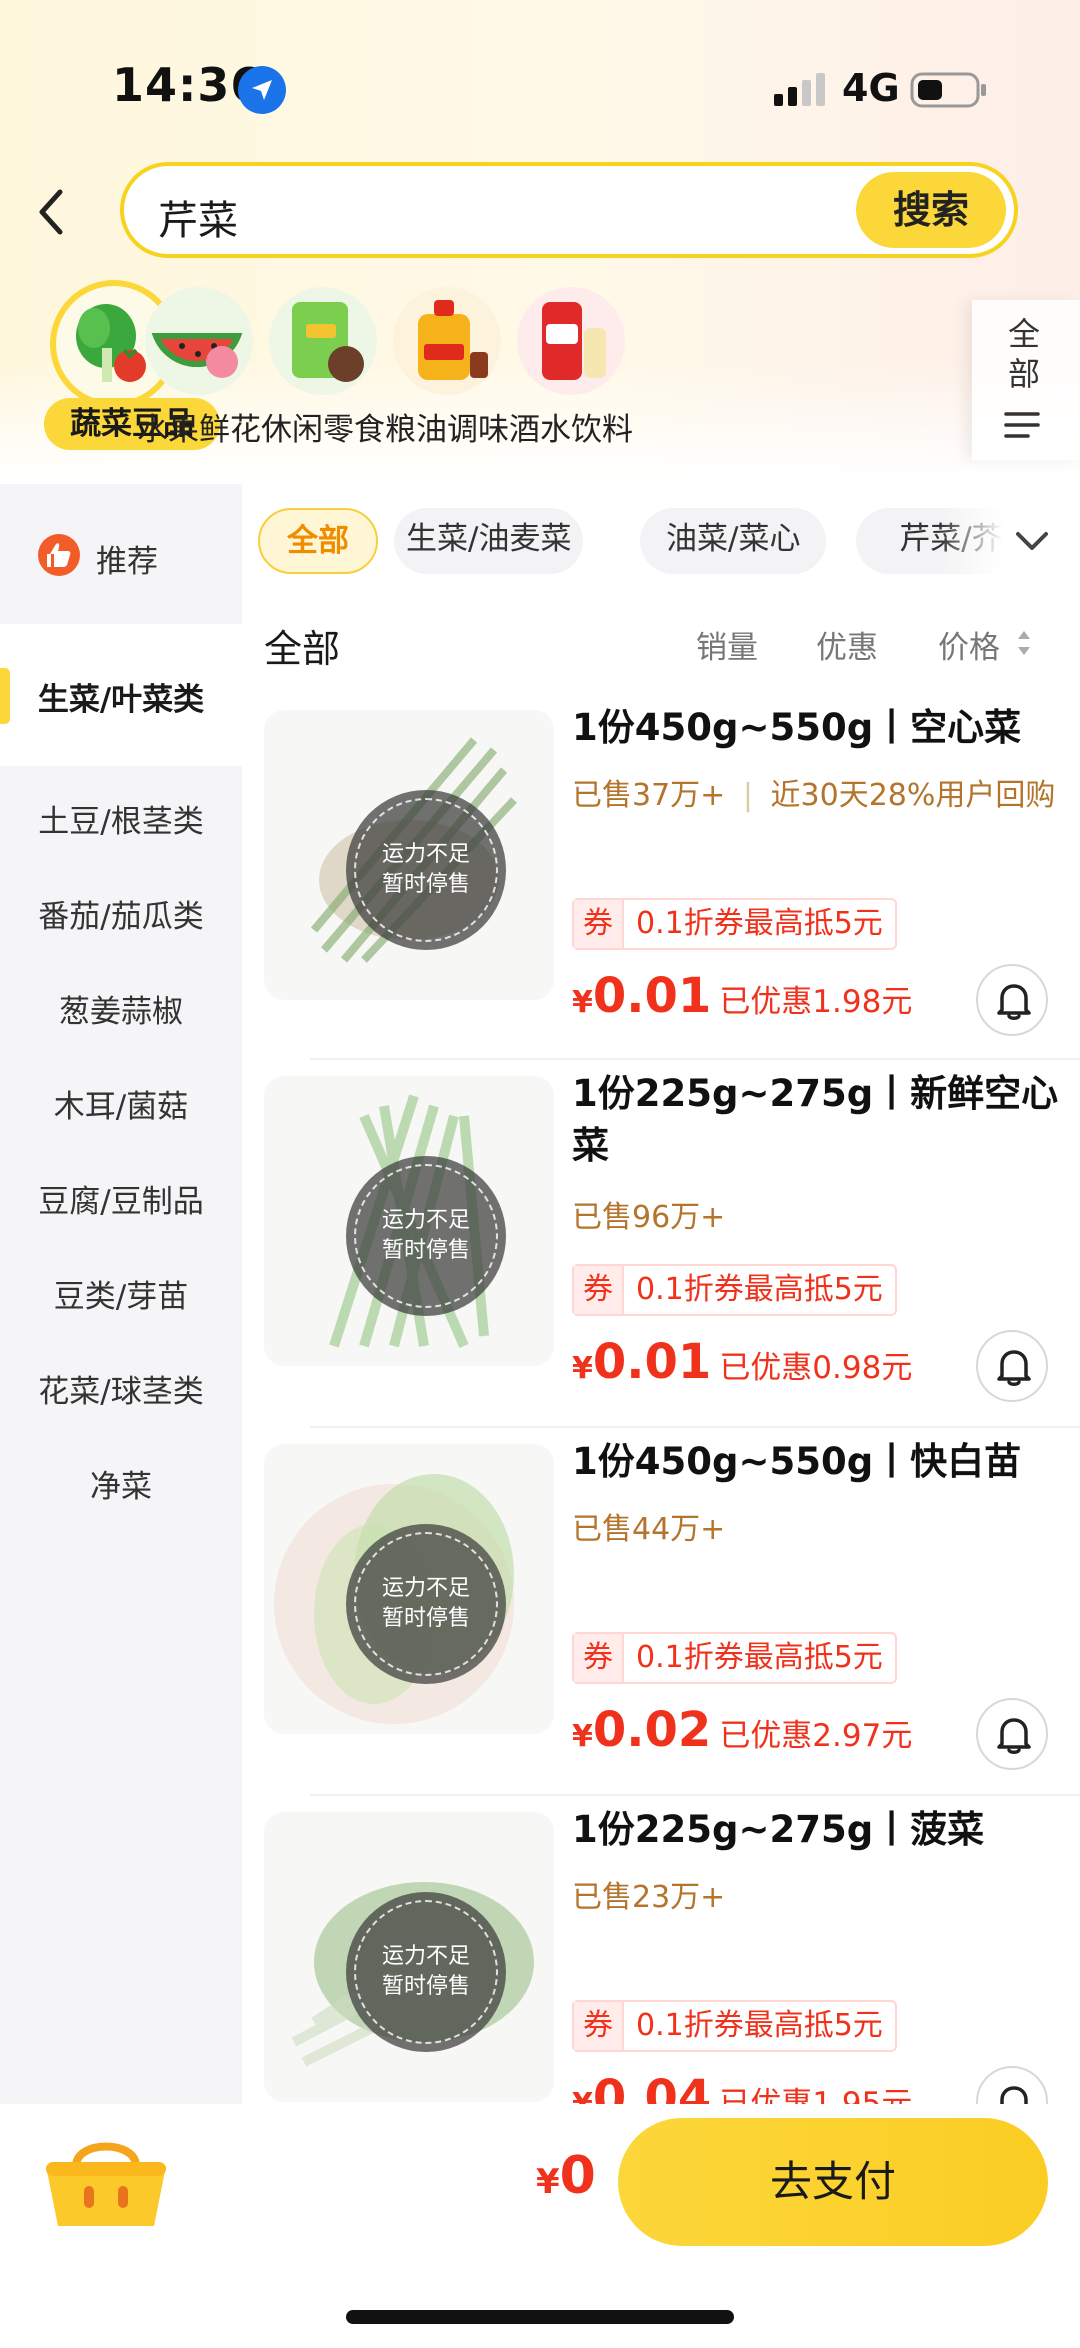 The width and height of the screenshot is (1080, 2348). I want to click on category-label: 酒水饮料, so click(571, 430).